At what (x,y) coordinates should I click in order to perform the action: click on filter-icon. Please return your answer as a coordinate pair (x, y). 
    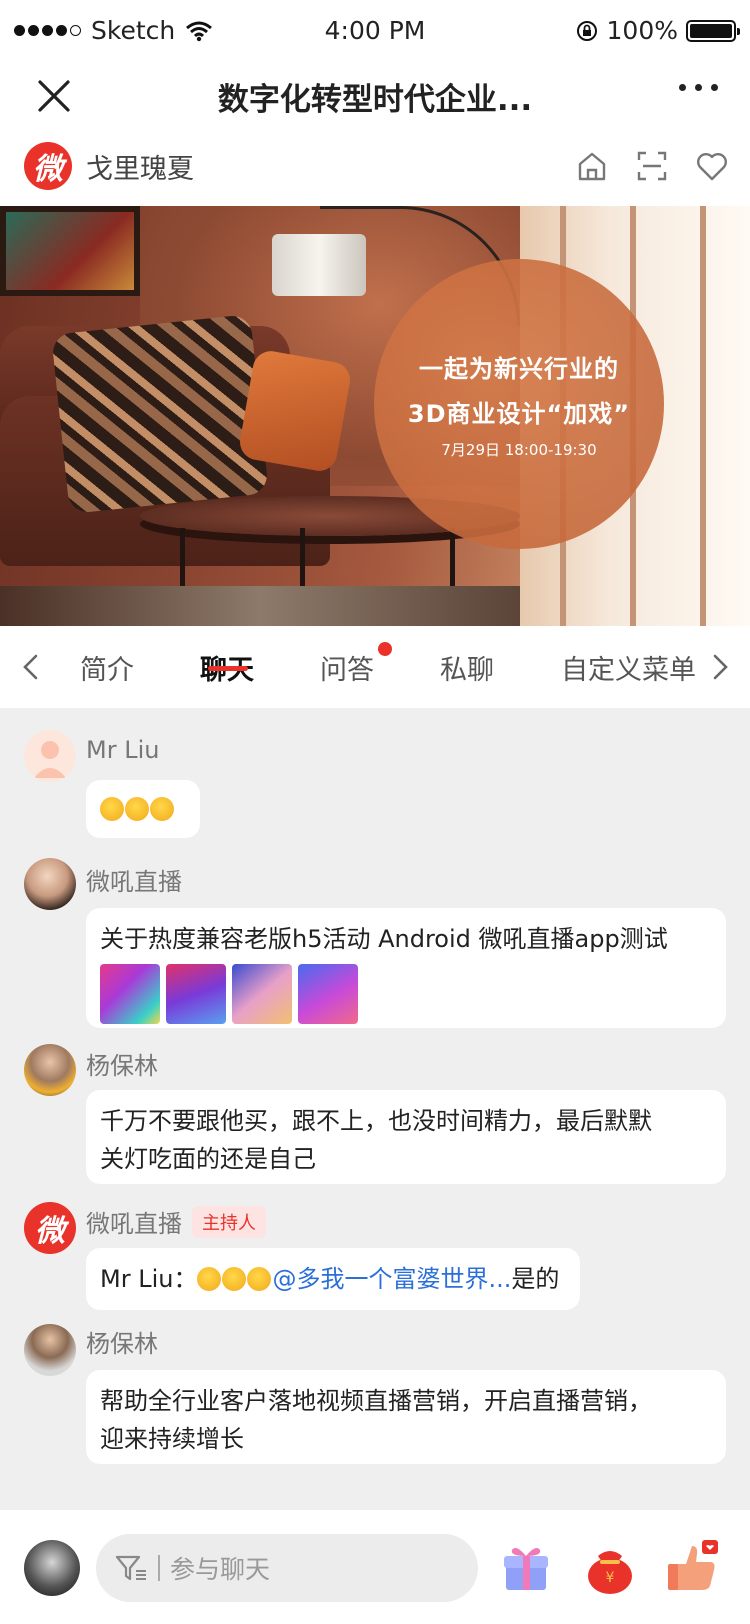
    Looking at the image, I should click on (131, 1568).